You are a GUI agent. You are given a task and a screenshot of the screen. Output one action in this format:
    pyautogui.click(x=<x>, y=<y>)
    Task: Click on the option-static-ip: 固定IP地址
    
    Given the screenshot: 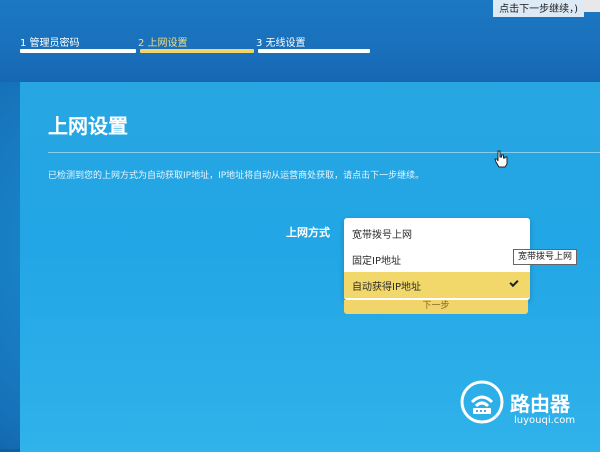 What is the action you would take?
    pyautogui.click(x=437, y=259)
    